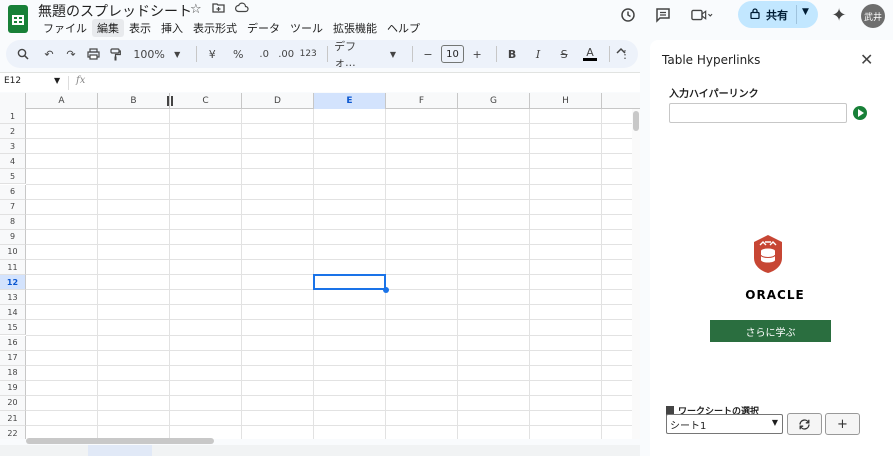 This screenshot has height=456, width=893. Describe the element at coordinates (13, 313) in the screenshot. I see `row-header: 14` at that location.